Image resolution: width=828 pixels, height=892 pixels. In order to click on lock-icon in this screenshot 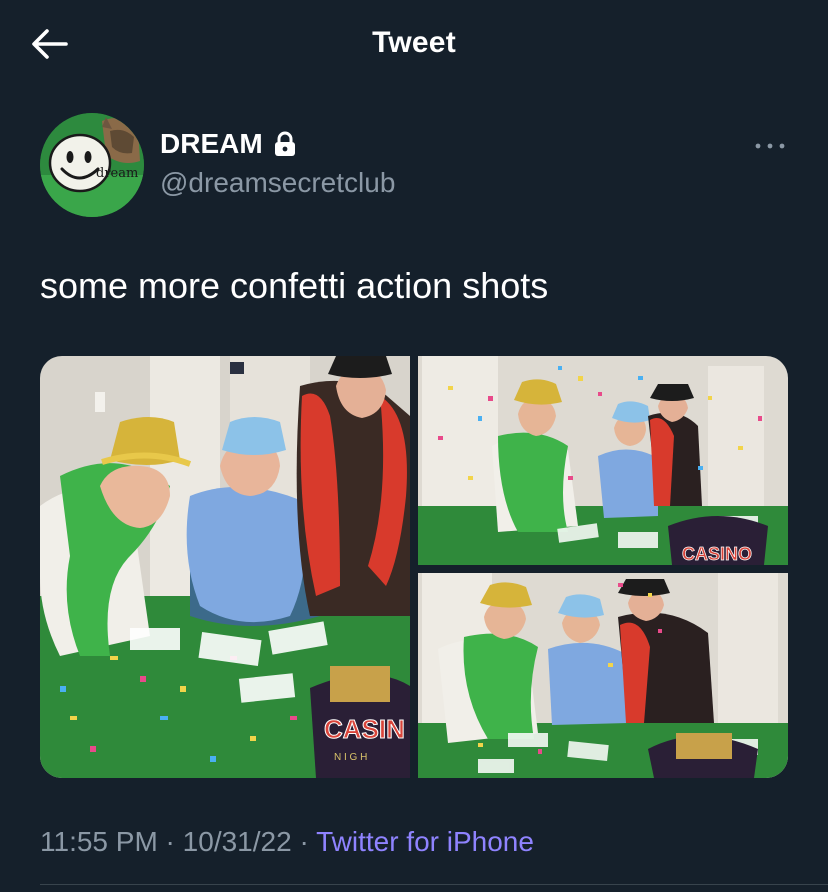, I will do `click(284, 143)`.